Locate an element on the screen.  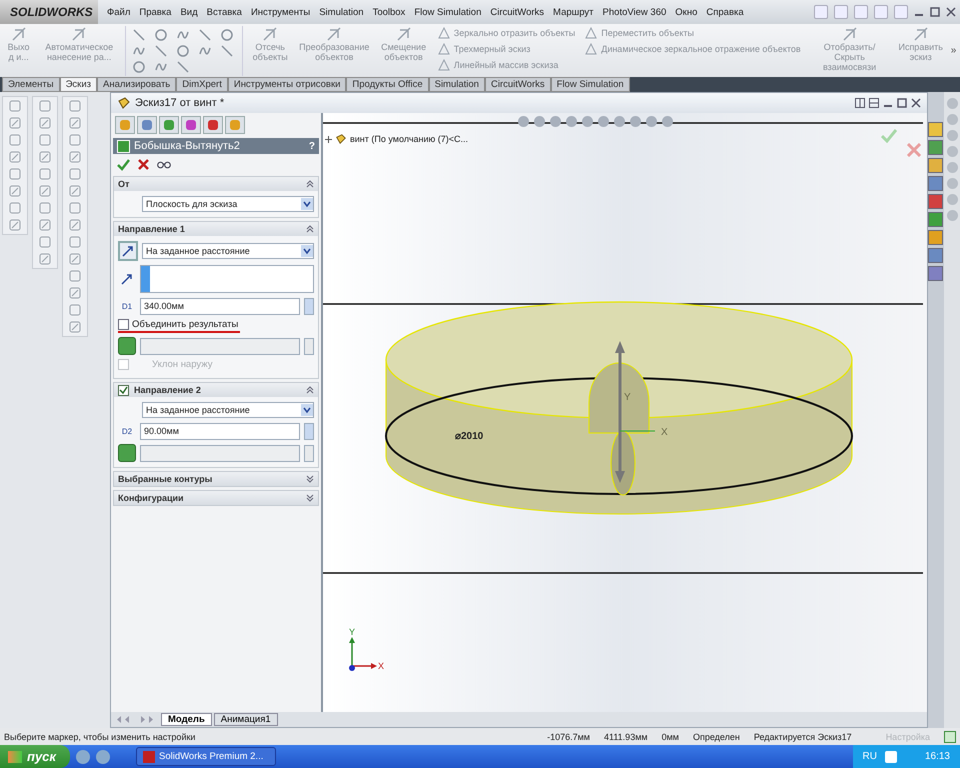
menu-item: Toolbox is located at coordinates (389, 12).